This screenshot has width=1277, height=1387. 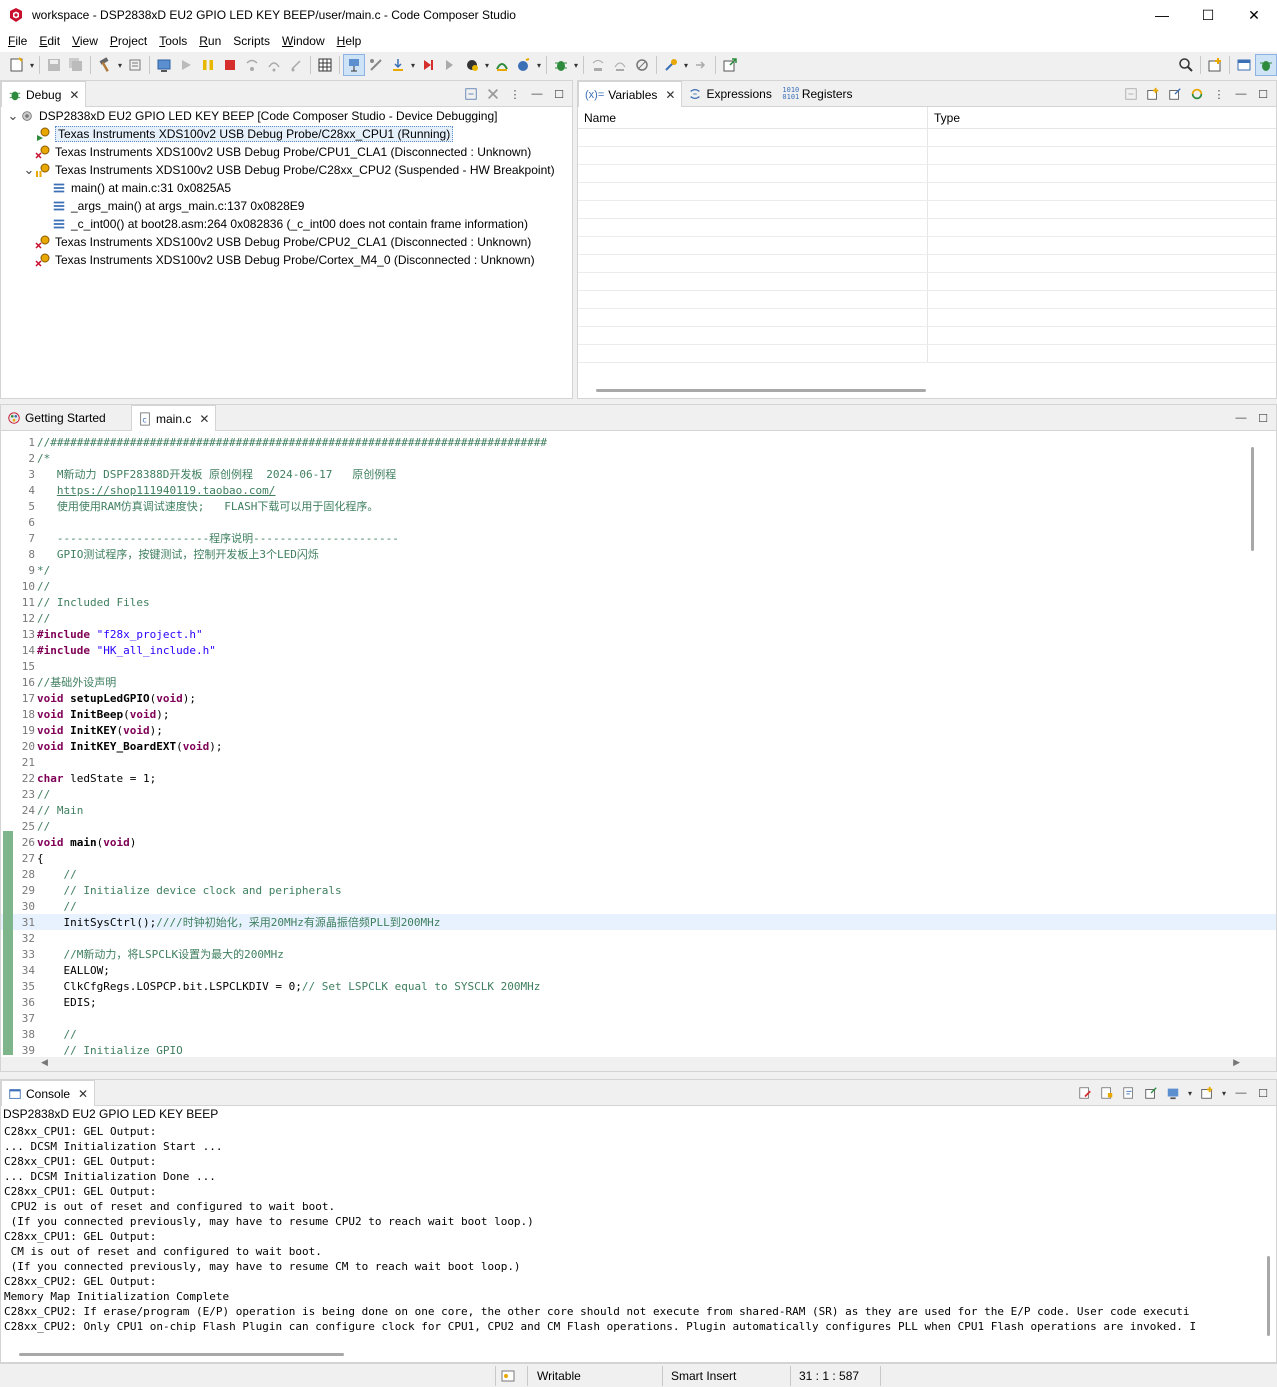 What do you see at coordinates (303, 41) in the screenshot?
I see `menu-item-window: Window` at bounding box center [303, 41].